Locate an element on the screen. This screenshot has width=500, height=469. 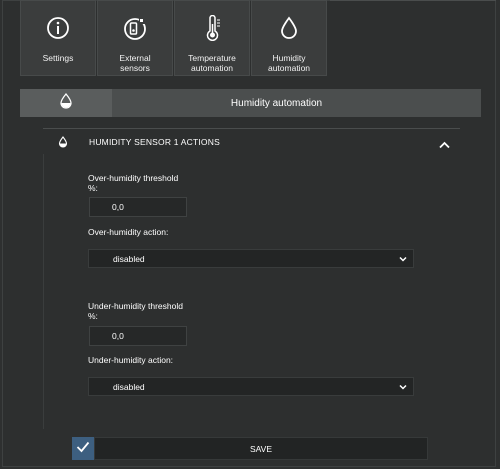
save-row: SAVE is located at coordinates (250, 448).